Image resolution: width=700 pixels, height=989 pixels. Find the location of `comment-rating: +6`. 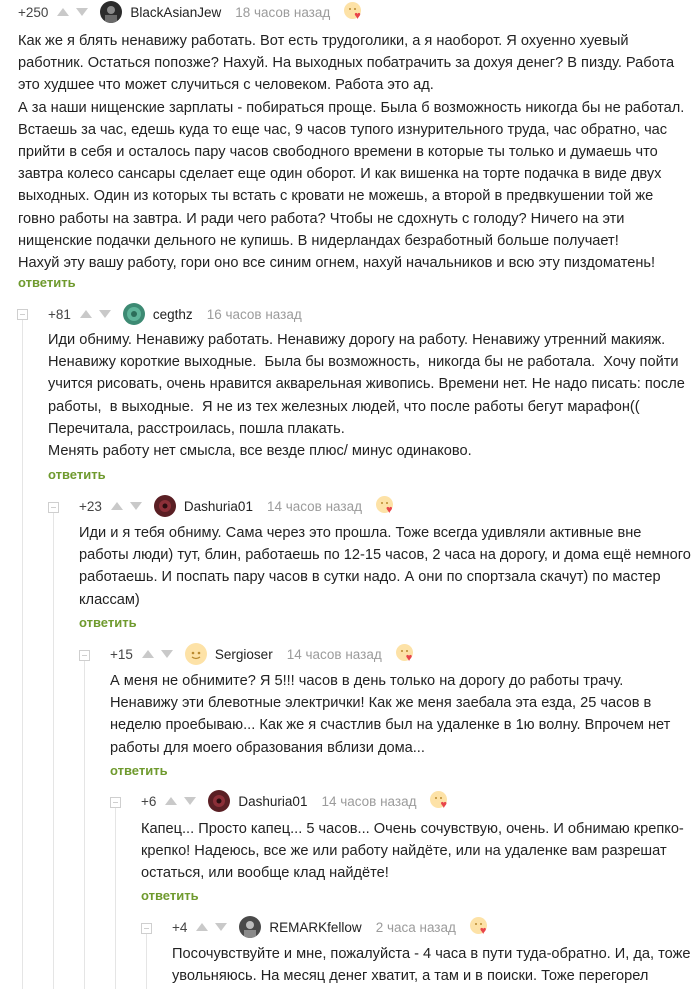

comment-rating: +6 is located at coordinates (149, 801).